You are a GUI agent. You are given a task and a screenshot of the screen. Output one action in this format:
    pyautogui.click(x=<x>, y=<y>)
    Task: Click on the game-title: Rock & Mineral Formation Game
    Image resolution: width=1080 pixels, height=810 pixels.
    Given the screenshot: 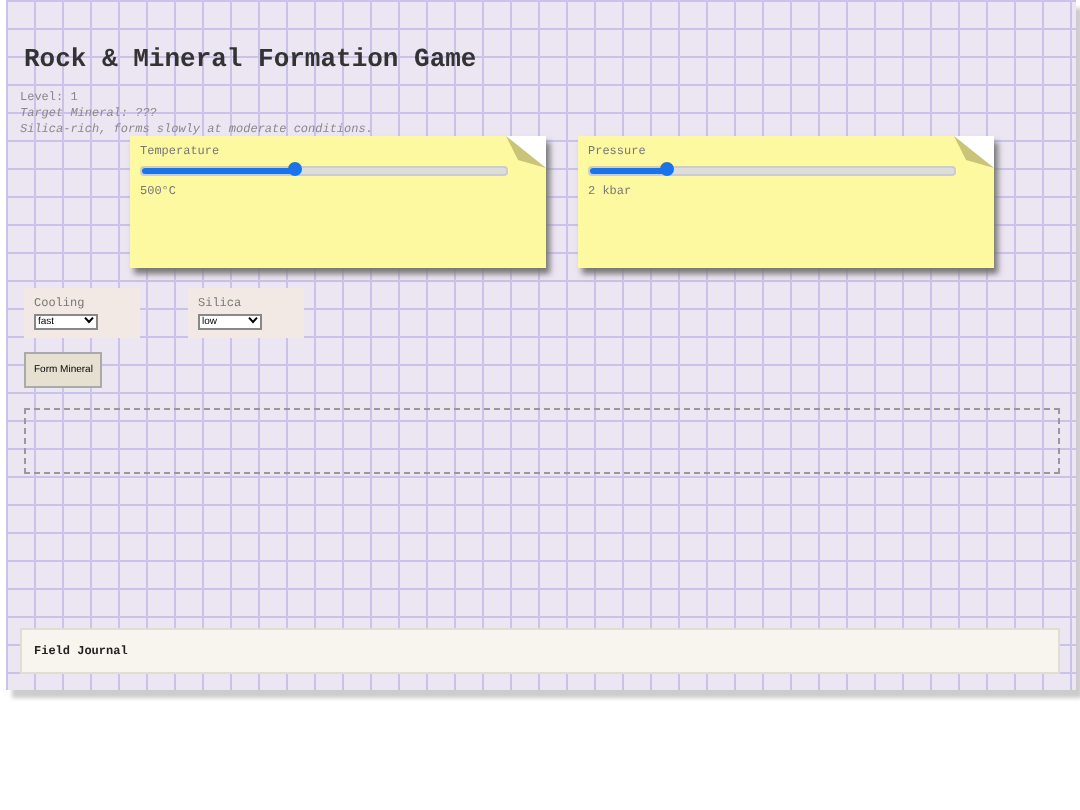 What is the action you would take?
    pyautogui.click(x=251, y=59)
    